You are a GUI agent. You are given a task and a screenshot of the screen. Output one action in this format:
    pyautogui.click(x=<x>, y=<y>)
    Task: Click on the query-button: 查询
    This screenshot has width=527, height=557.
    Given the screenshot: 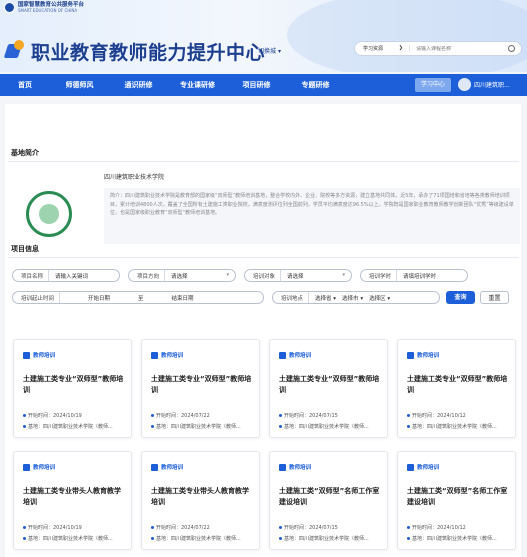 What is the action you would take?
    pyautogui.click(x=460, y=297)
    